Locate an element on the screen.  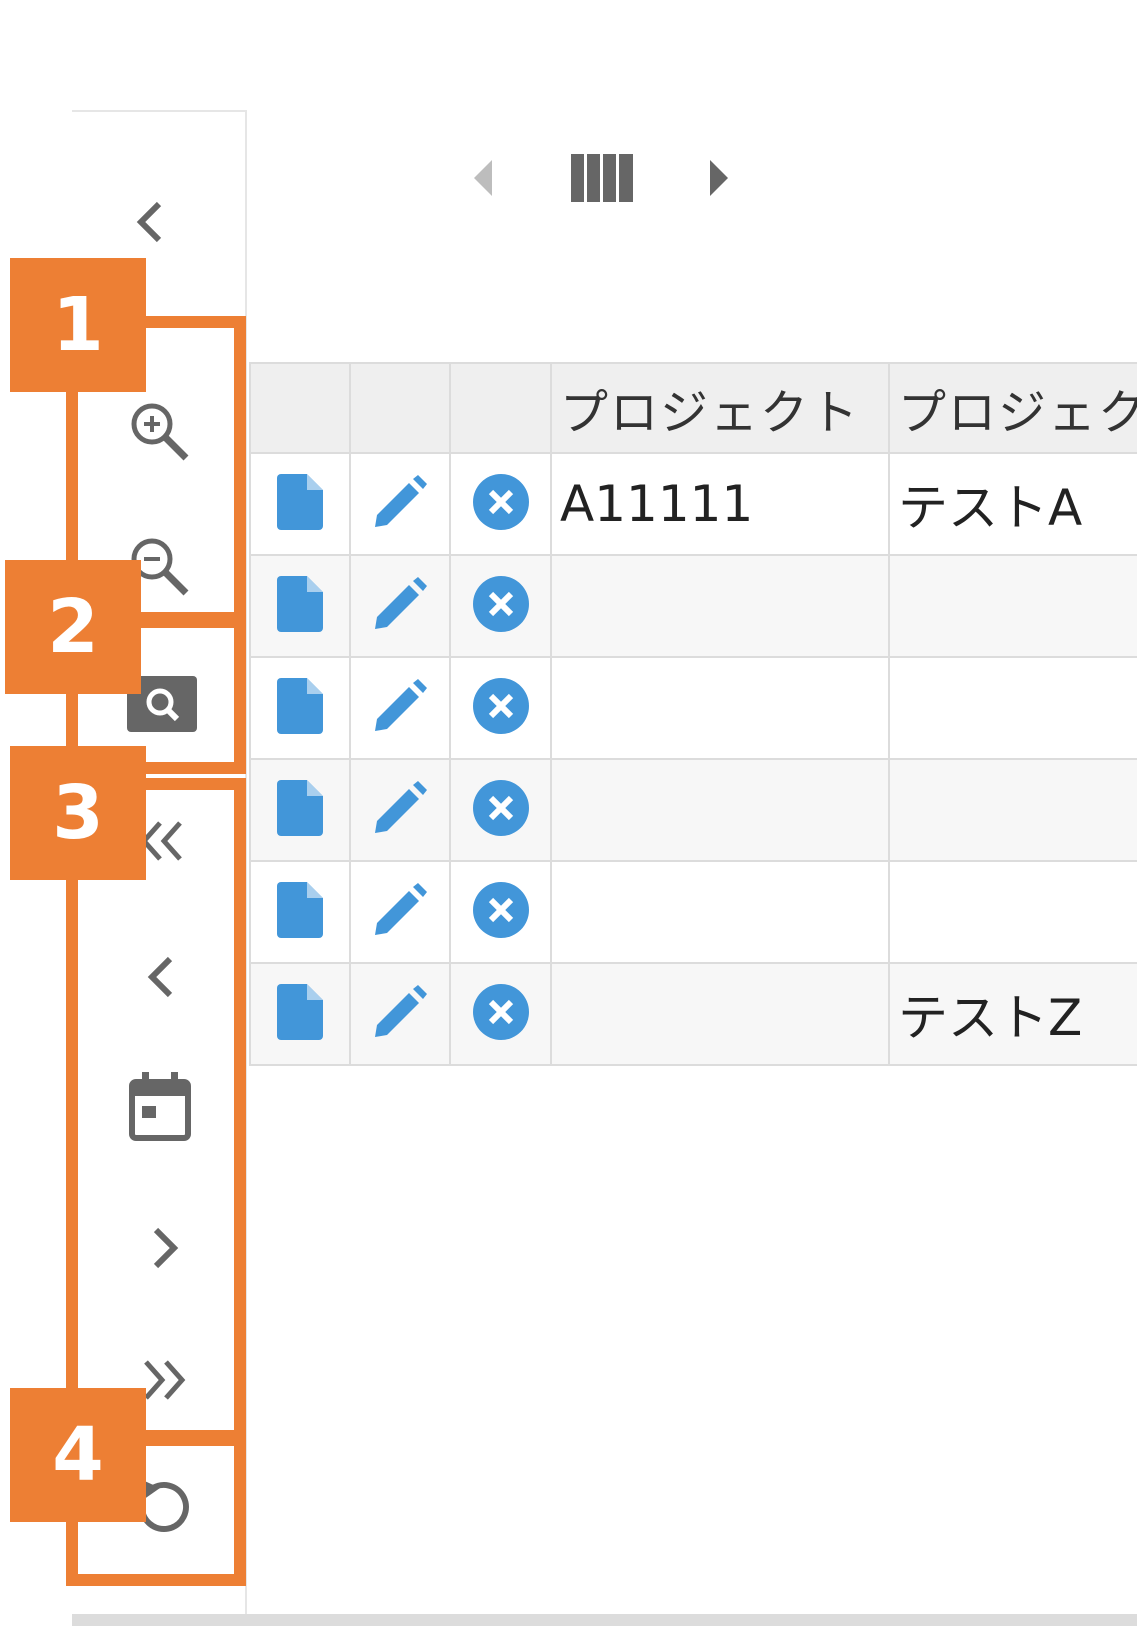
header-project-name: プロジェクト is located at coordinates (1012, 408).